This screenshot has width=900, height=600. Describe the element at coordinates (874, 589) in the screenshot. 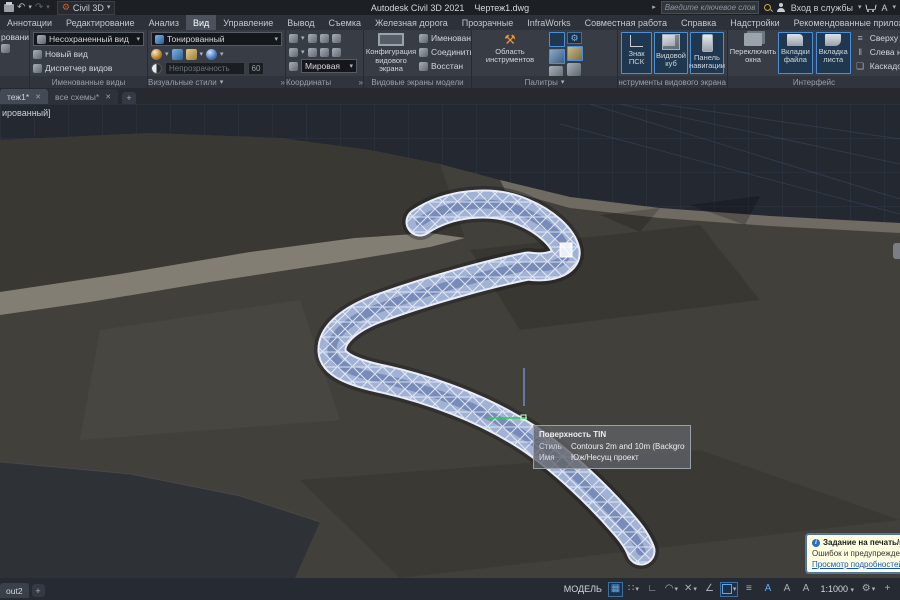

I see `customization-caret-icon: ▾` at that location.